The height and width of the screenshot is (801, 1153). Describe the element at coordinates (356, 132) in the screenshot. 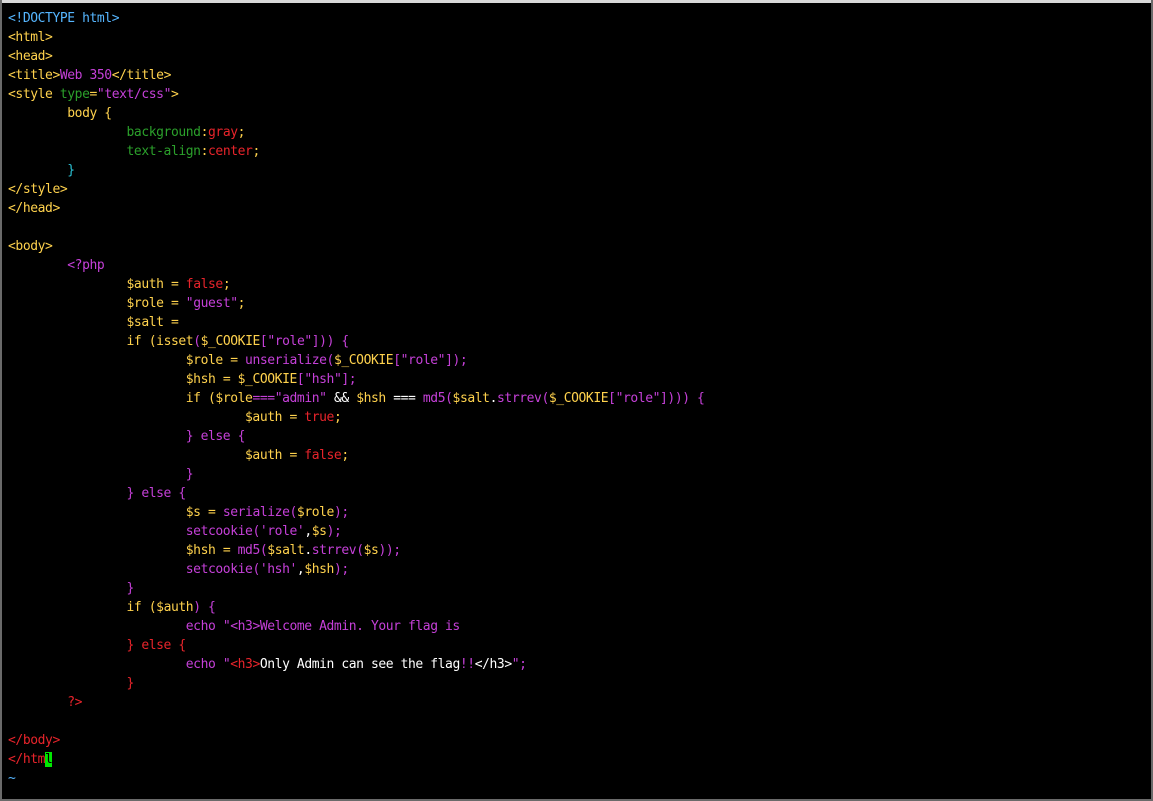

I see `code-line: background:gray;` at that location.